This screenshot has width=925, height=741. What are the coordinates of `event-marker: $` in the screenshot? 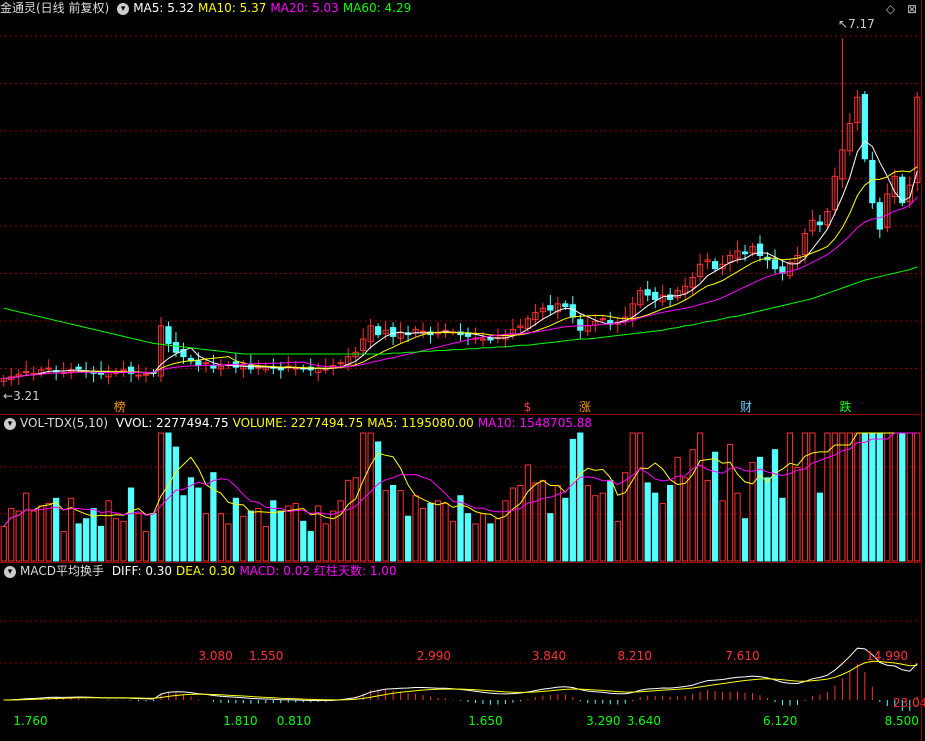 It's located at (528, 407).